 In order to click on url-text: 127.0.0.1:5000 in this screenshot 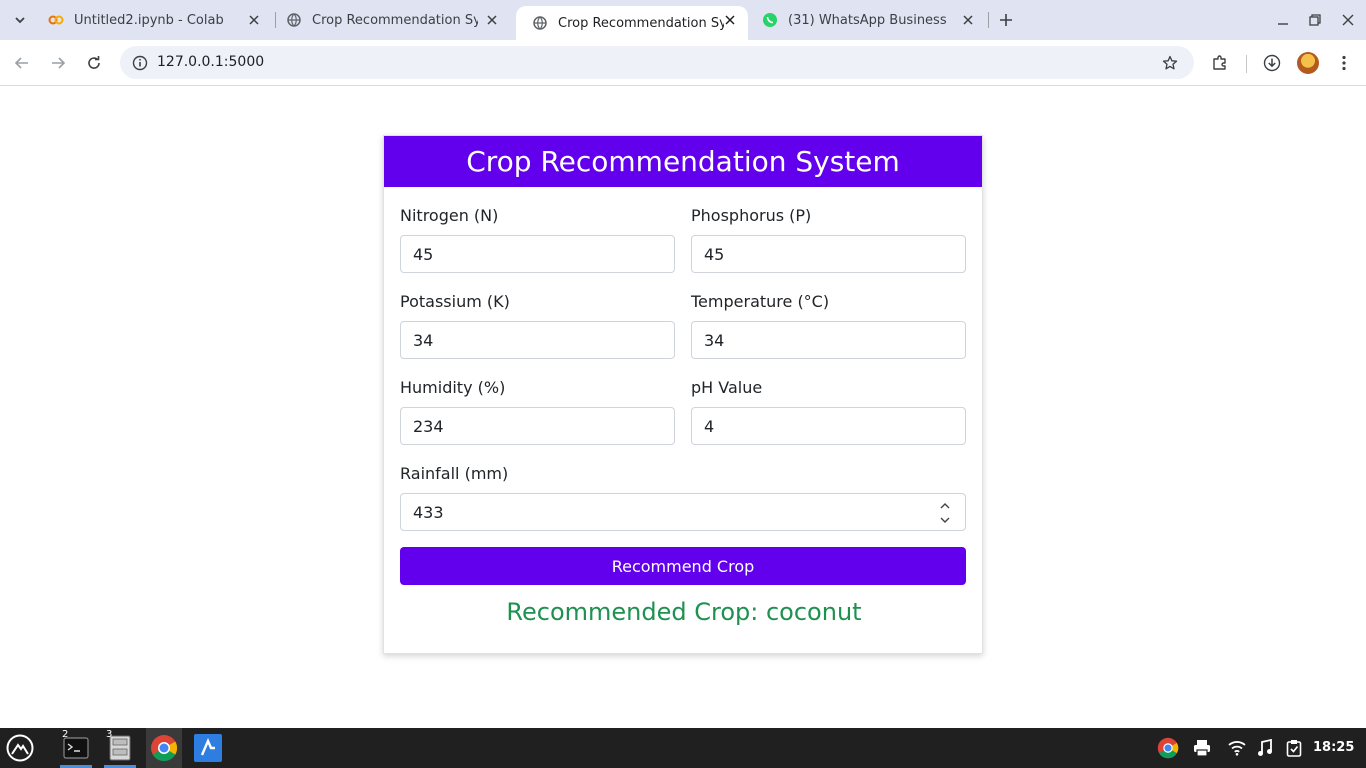, I will do `click(211, 62)`.